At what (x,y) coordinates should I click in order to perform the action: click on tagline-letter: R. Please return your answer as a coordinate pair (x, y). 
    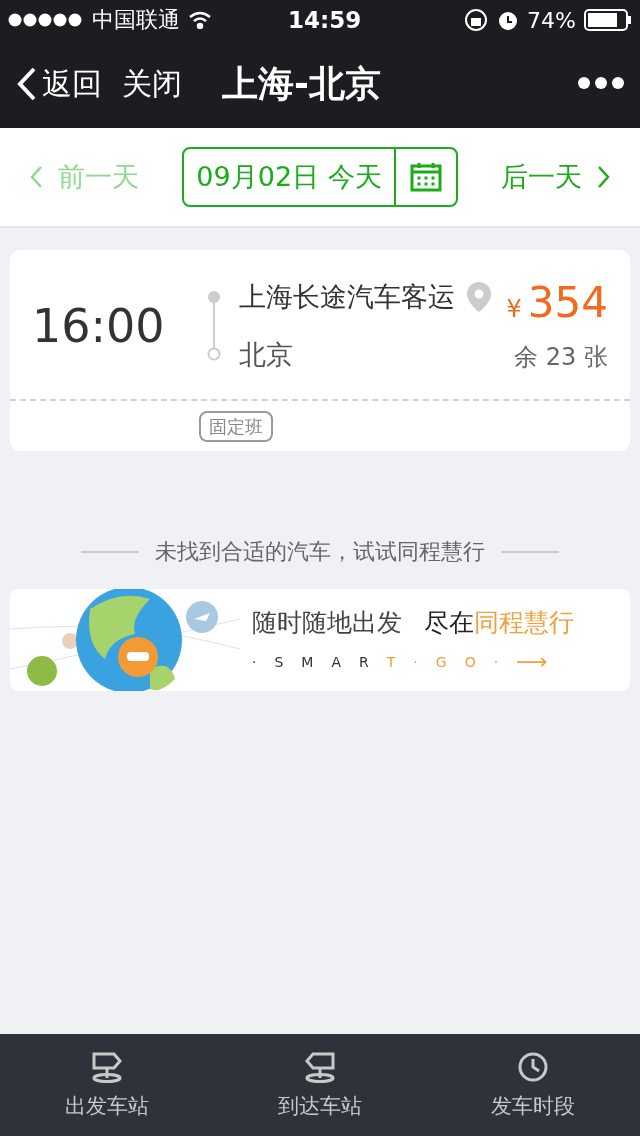
    Looking at the image, I should click on (364, 661).